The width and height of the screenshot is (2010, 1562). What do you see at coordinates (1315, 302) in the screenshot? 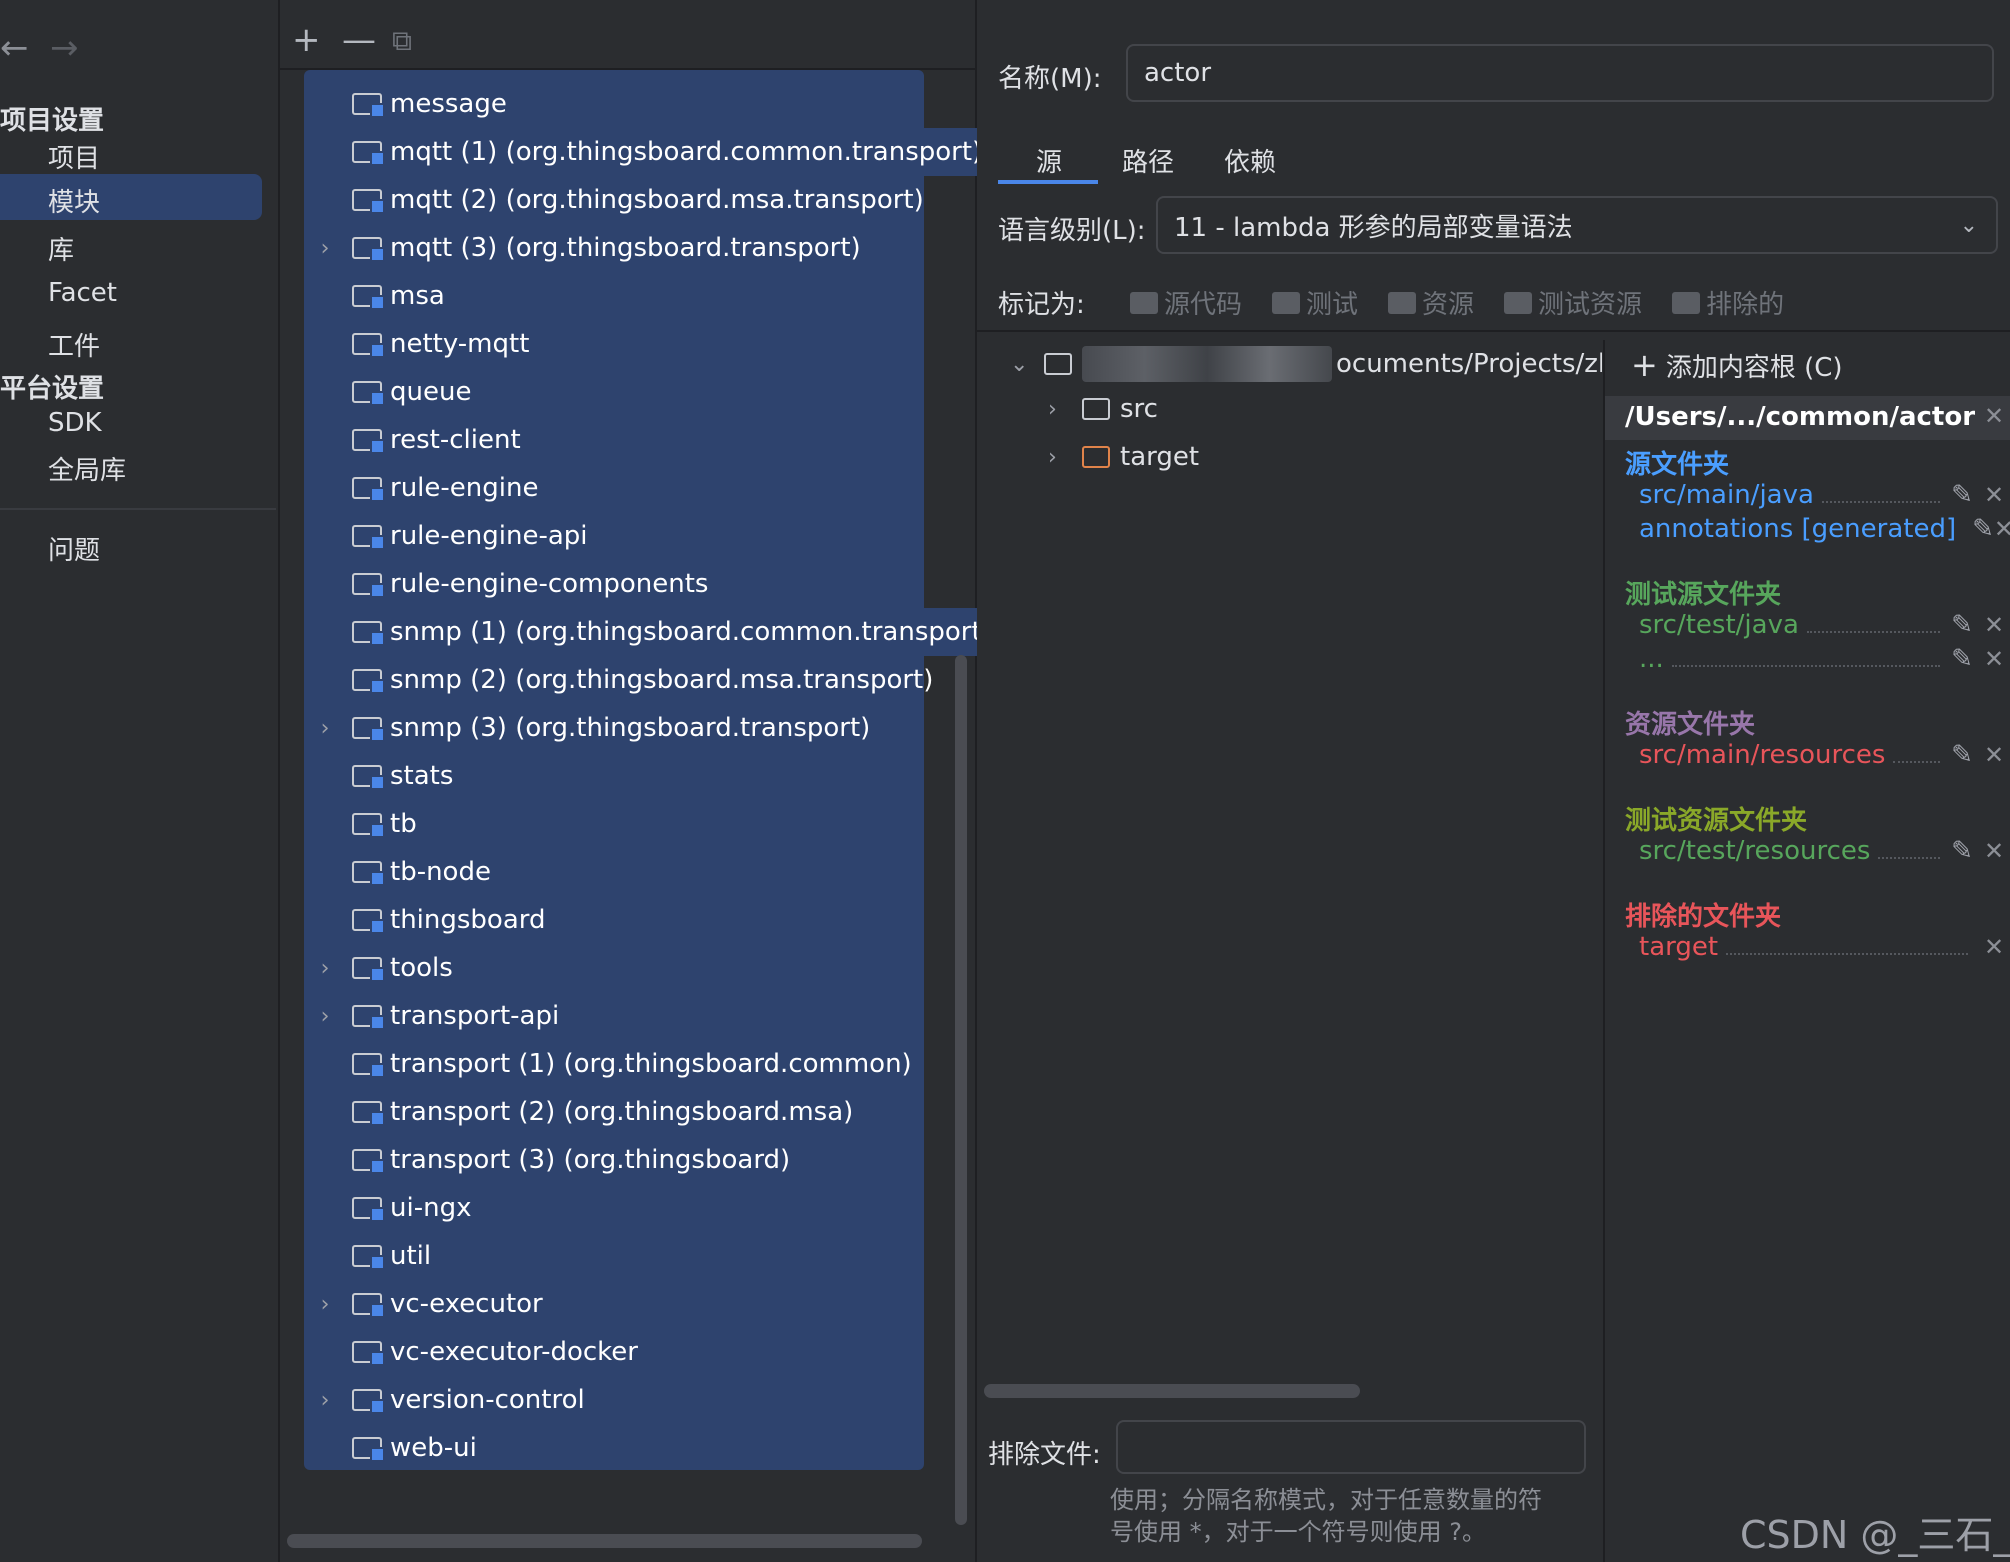
I see `mark-tests-button: 测试` at bounding box center [1315, 302].